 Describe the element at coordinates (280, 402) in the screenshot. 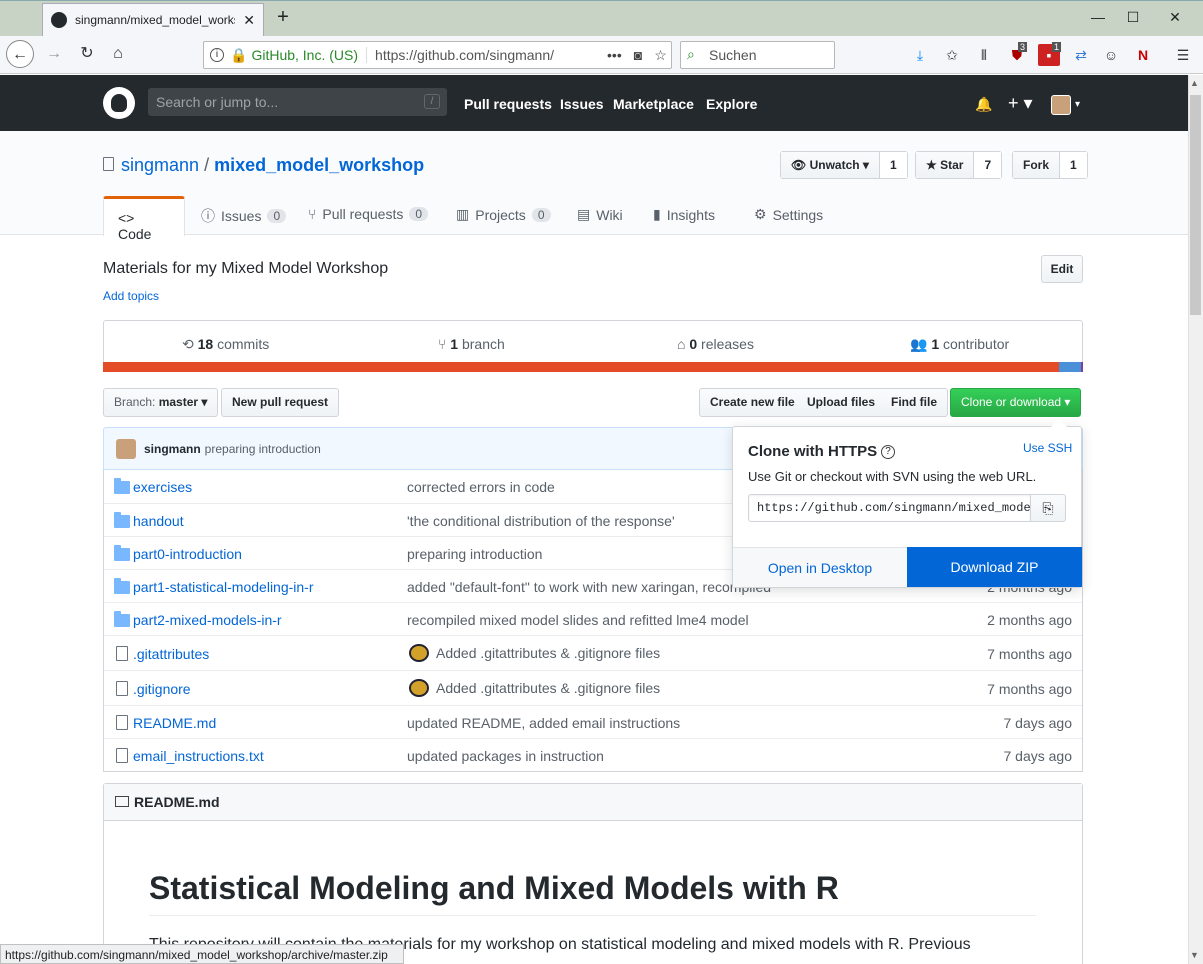

I see `new-pull-request-button: New pull request` at that location.